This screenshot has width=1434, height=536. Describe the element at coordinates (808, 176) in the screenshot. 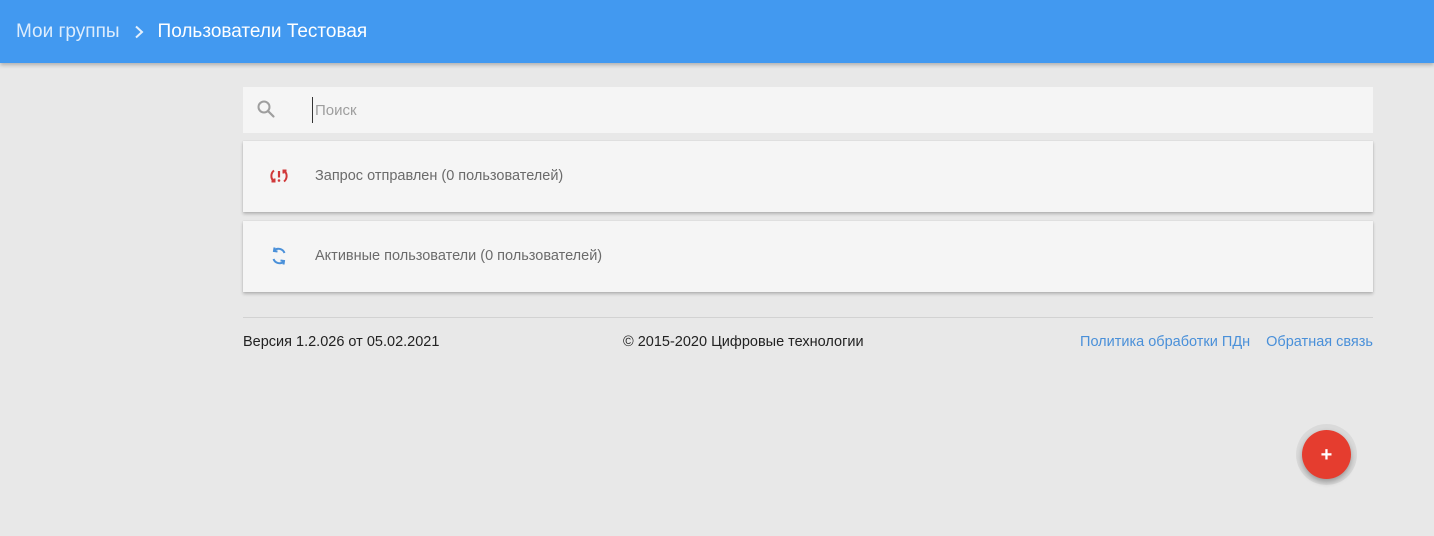

I see `panel-request-sent: Запрос отправлен (0 пользователей)` at that location.